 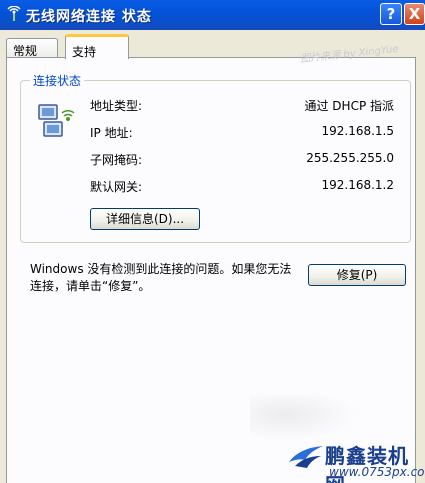 I want to click on address-type-value: 通过 DHCP 指派, so click(x=349, y=106).